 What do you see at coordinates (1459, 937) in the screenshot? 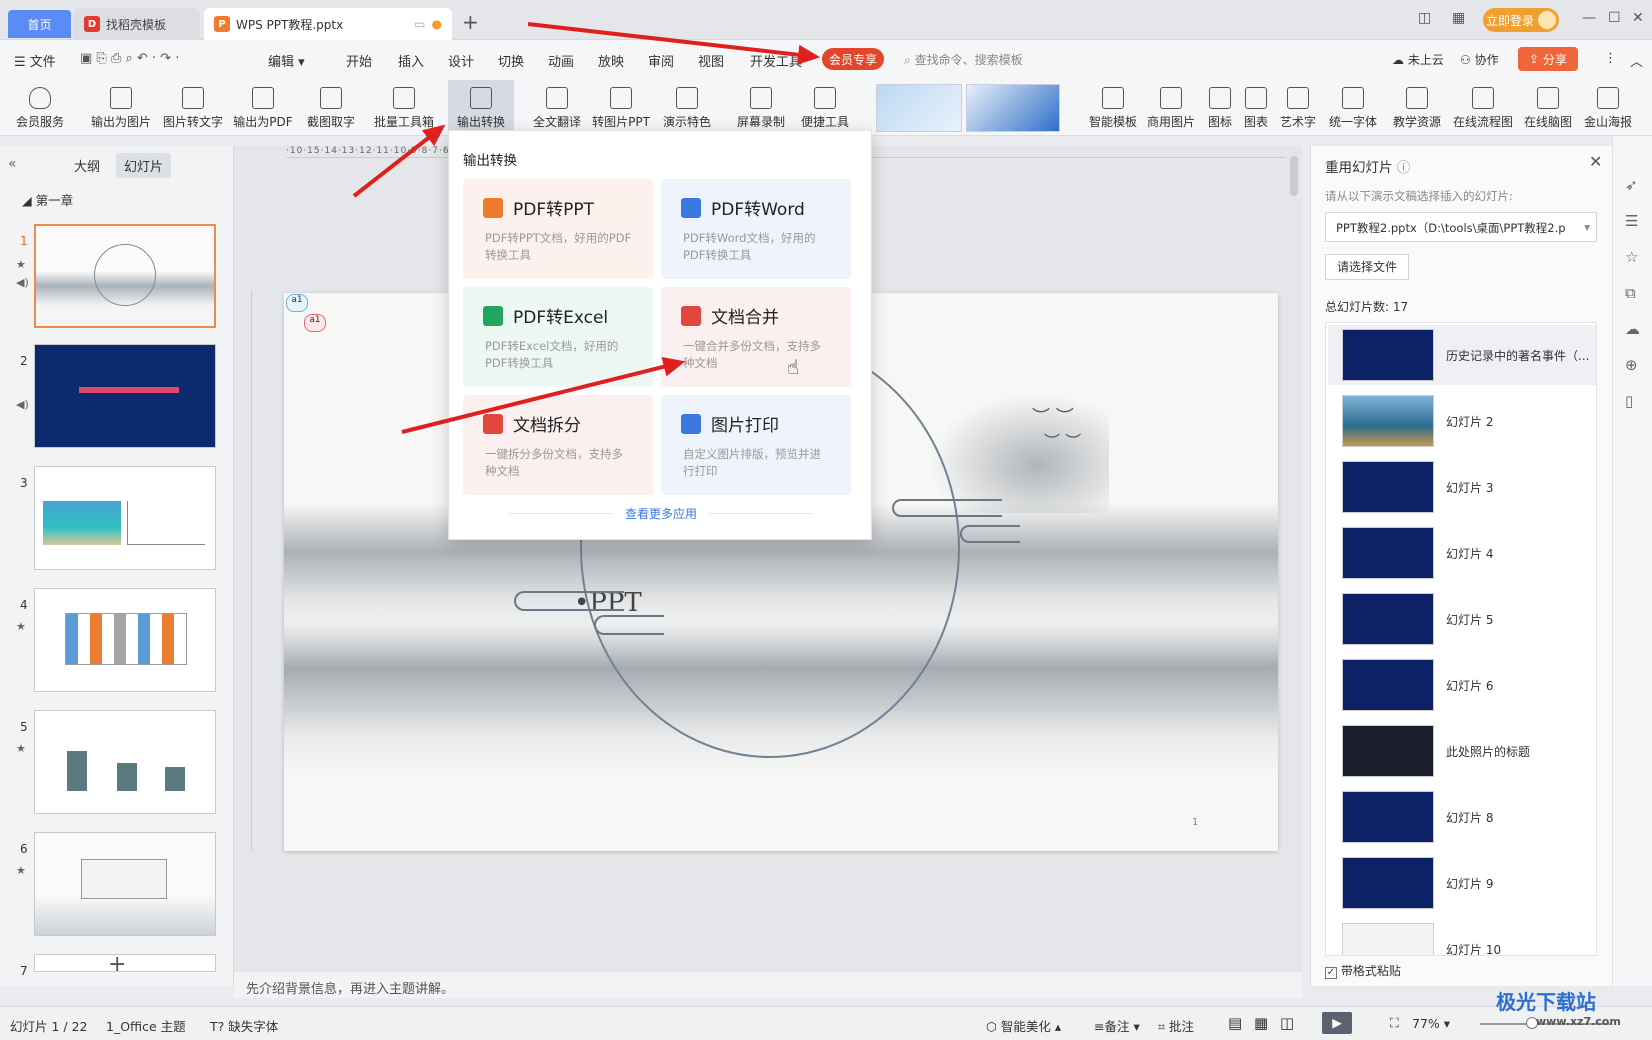
I see `list-item: 幻灯片 10` at bounding box center [1459, 937].